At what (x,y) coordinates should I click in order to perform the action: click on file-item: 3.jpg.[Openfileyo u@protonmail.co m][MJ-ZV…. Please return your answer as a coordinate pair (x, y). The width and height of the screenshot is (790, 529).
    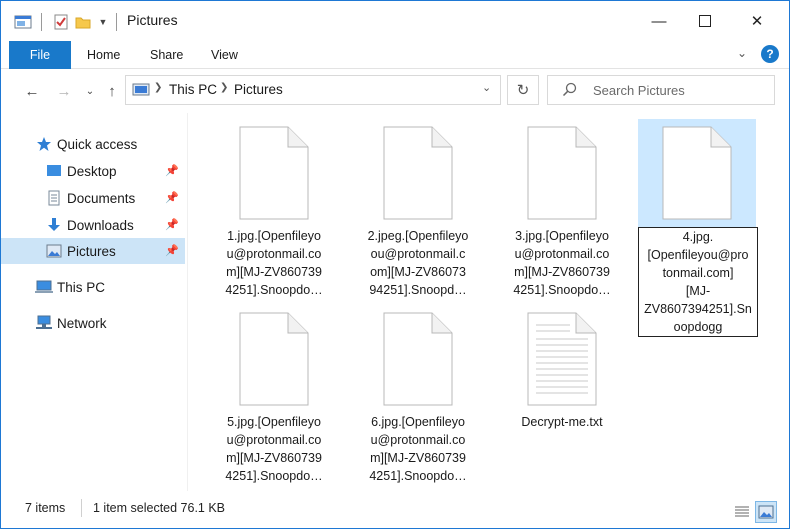
    Looking at the image, I should click on (562, 212).